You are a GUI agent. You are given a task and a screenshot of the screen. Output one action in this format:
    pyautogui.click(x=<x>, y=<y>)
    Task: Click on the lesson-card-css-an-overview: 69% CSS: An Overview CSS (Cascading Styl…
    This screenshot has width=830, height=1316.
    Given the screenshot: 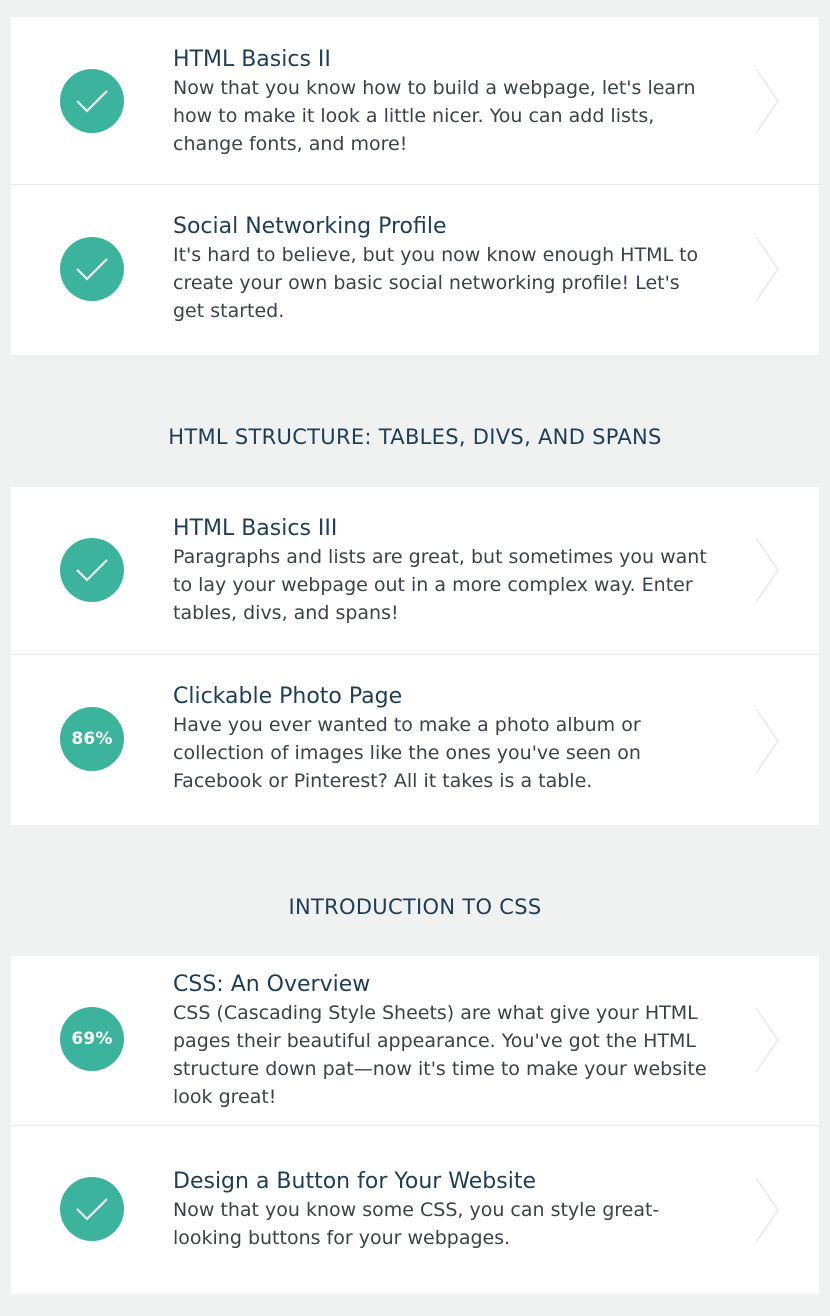 What is the action you would take?
    pyautogui.click(x=415, y=1041)
    